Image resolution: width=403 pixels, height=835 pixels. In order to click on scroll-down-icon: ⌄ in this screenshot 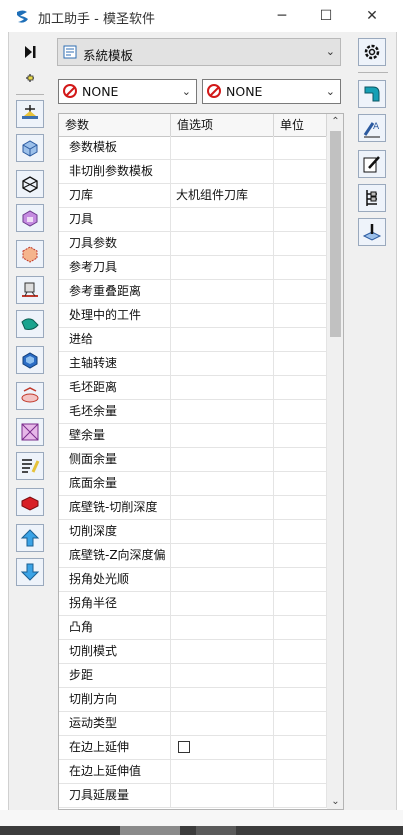, I will do `click(335, 801)`.